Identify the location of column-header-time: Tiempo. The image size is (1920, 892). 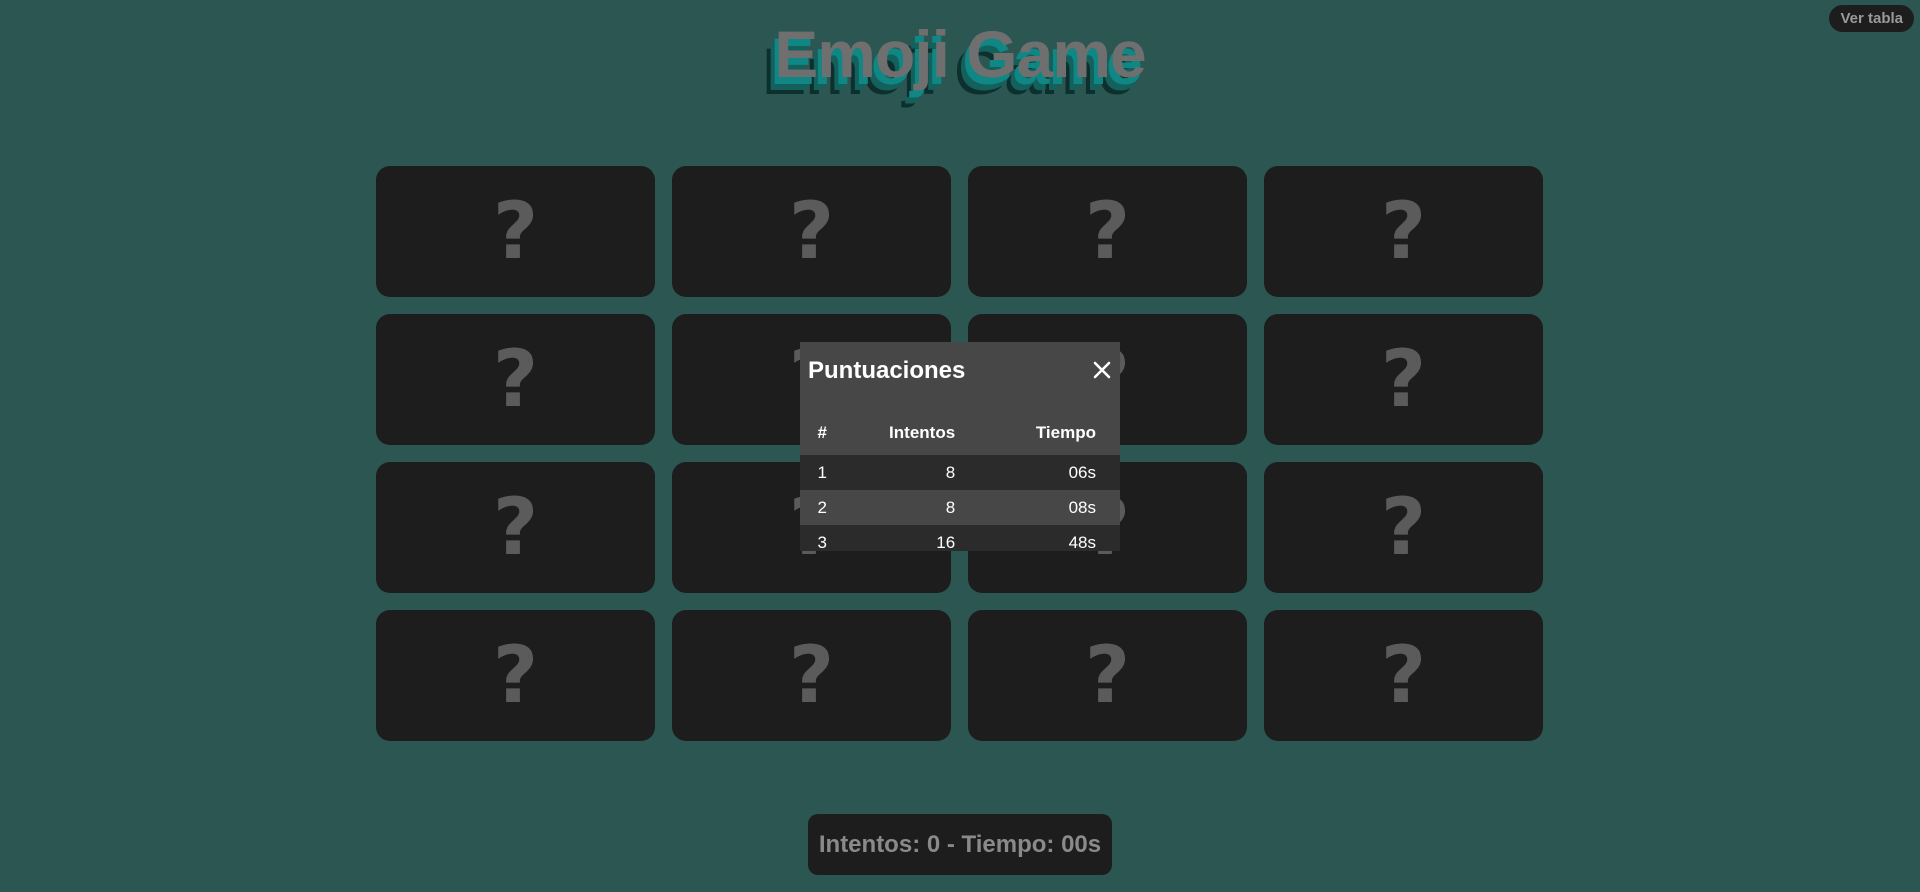
(1049, 429).